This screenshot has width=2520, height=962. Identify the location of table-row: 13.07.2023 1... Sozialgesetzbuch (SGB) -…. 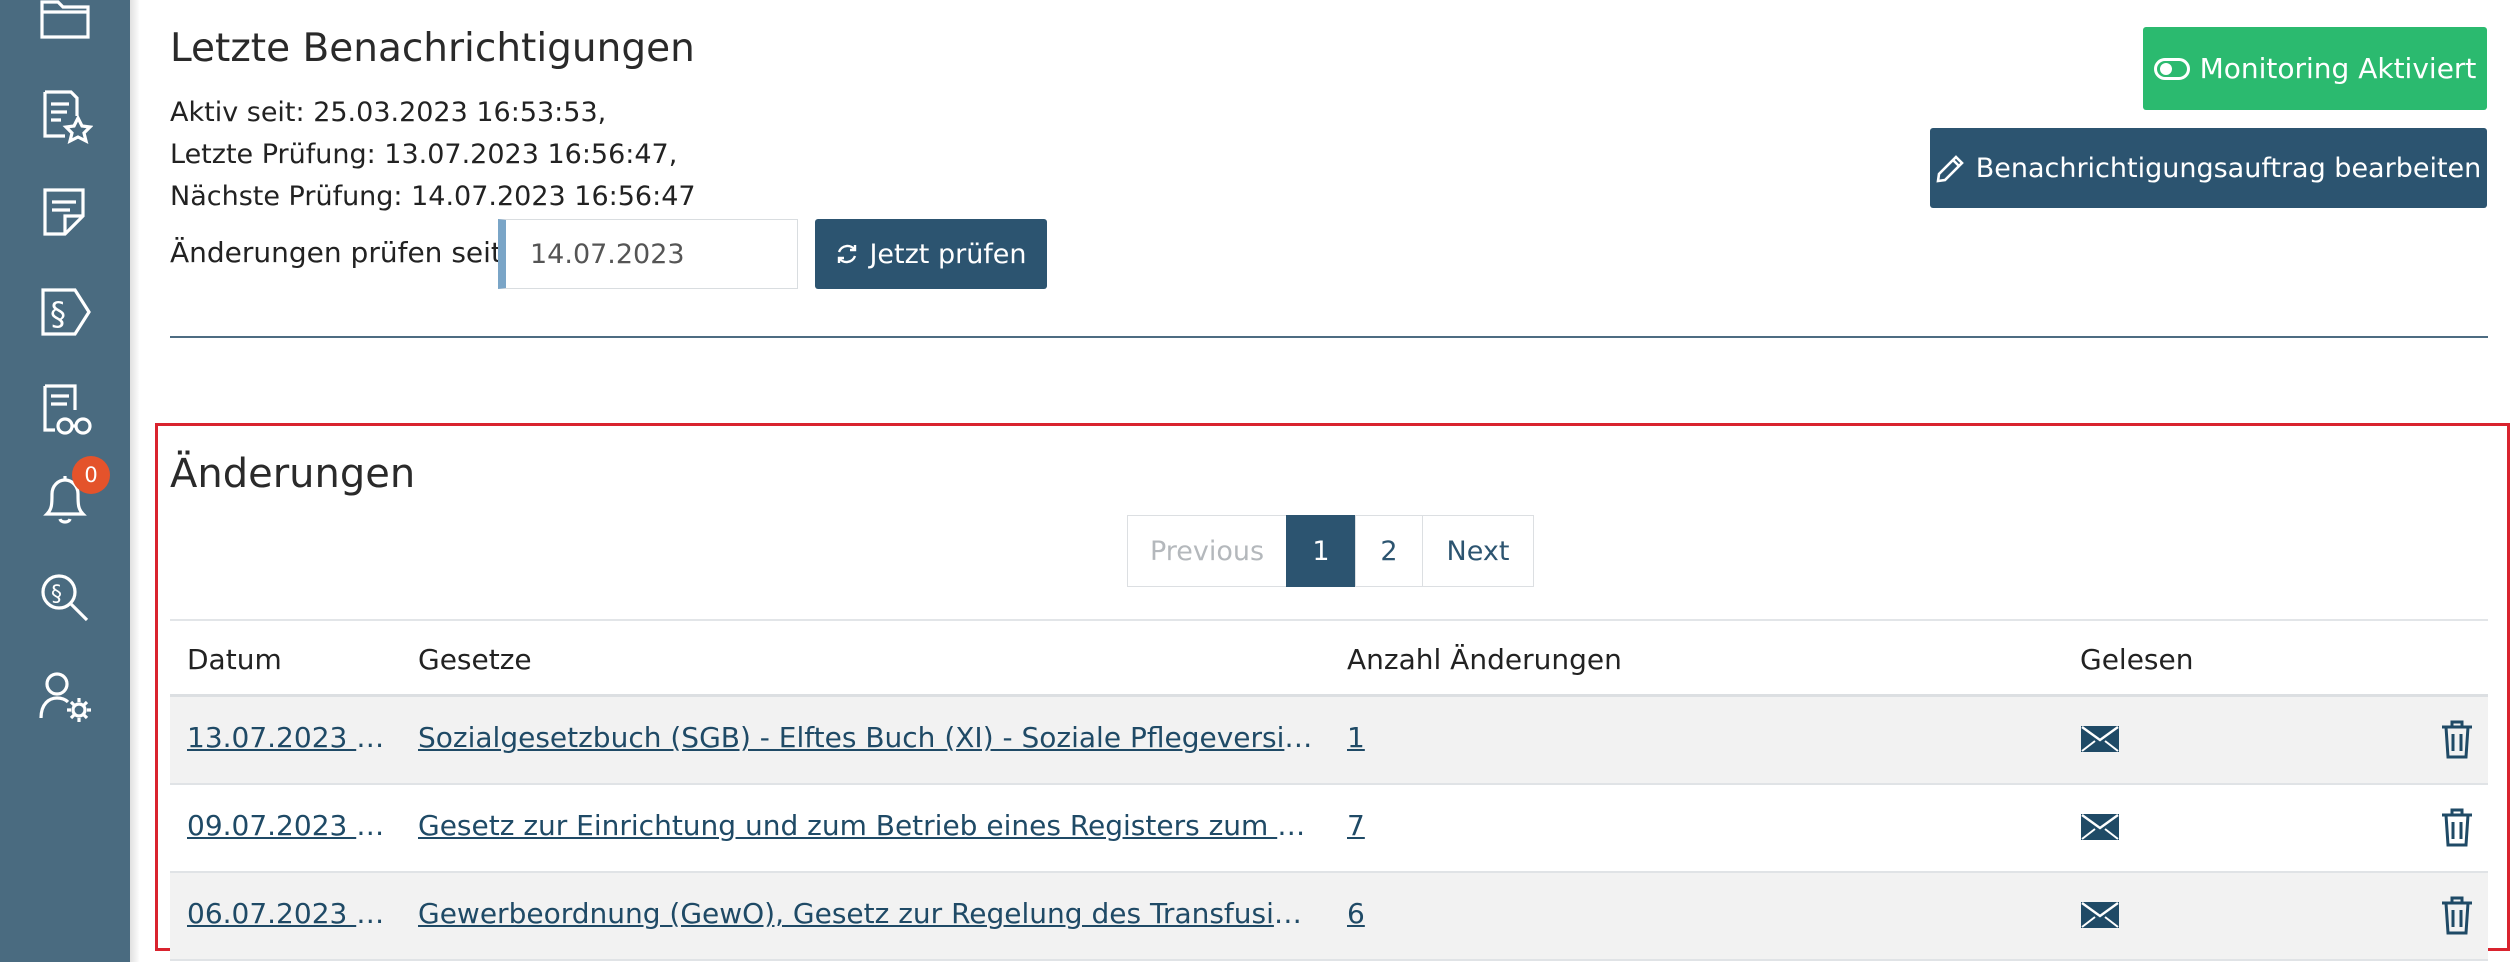
(1329, 741).